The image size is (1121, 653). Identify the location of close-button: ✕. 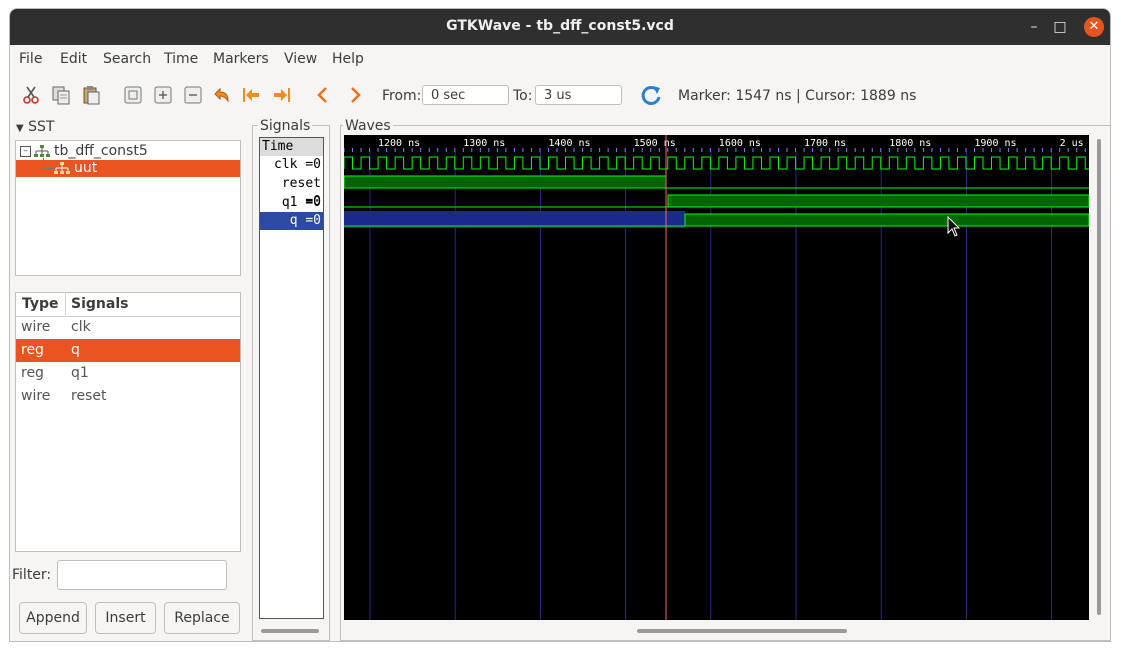
(1094, 27).